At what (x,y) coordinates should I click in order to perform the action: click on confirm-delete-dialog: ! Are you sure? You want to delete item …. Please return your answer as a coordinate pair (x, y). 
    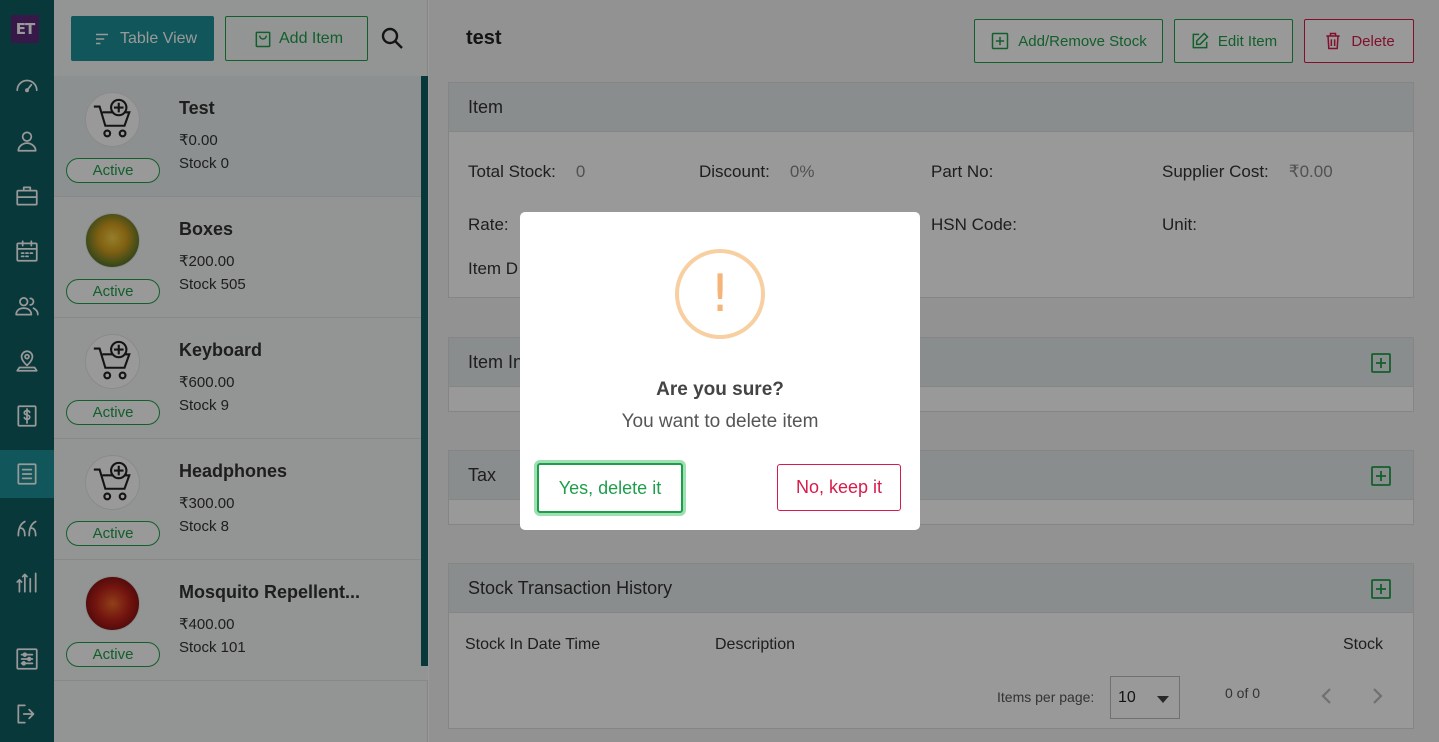
    Looking at the image, I should click on (720, 371).